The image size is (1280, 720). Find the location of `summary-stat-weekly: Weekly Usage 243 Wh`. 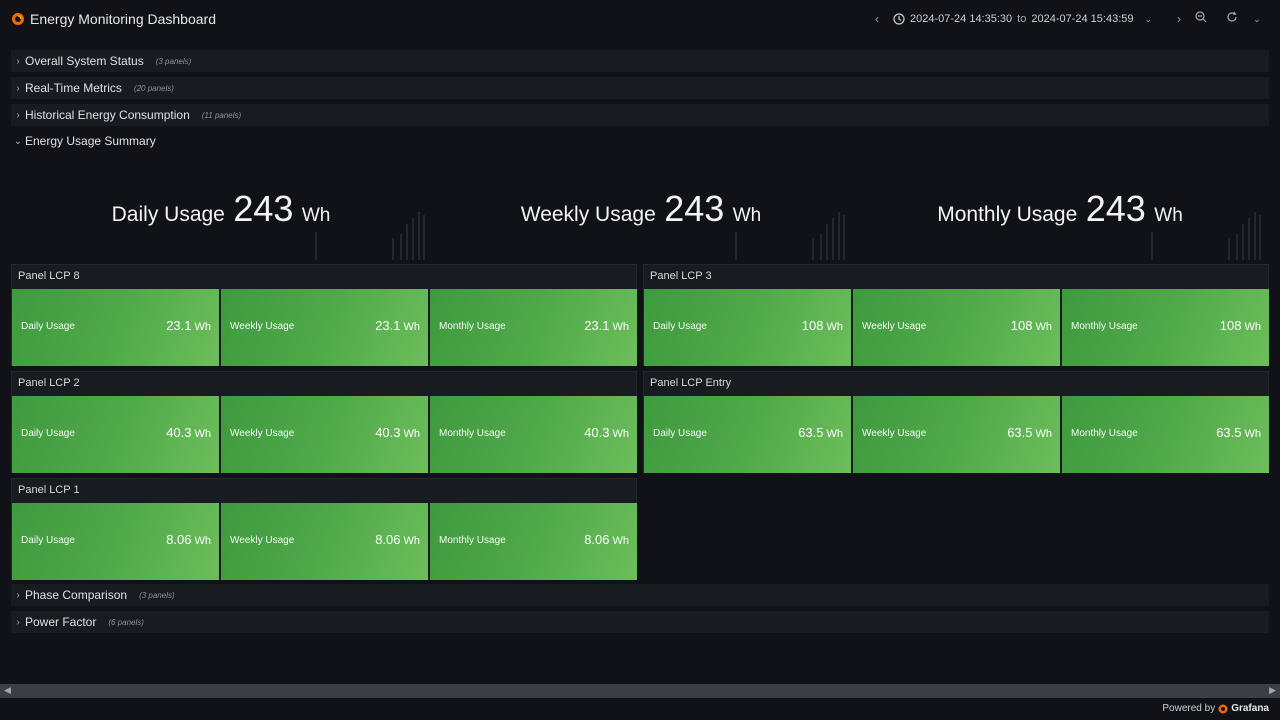

summary-stat-weekly: Weekly Usage 243 Wh is located at coordinates (641, 217).